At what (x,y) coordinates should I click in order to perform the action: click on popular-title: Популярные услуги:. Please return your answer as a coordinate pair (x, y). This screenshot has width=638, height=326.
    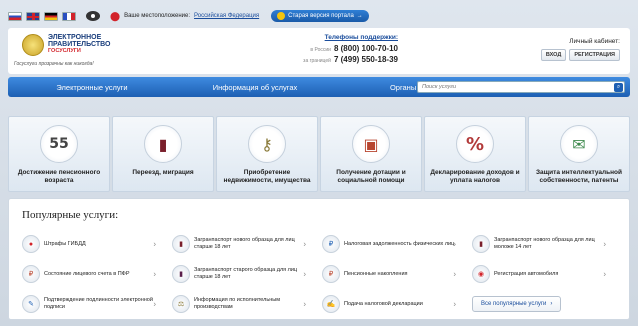
    Looking at the image, I should click on (70, 215).